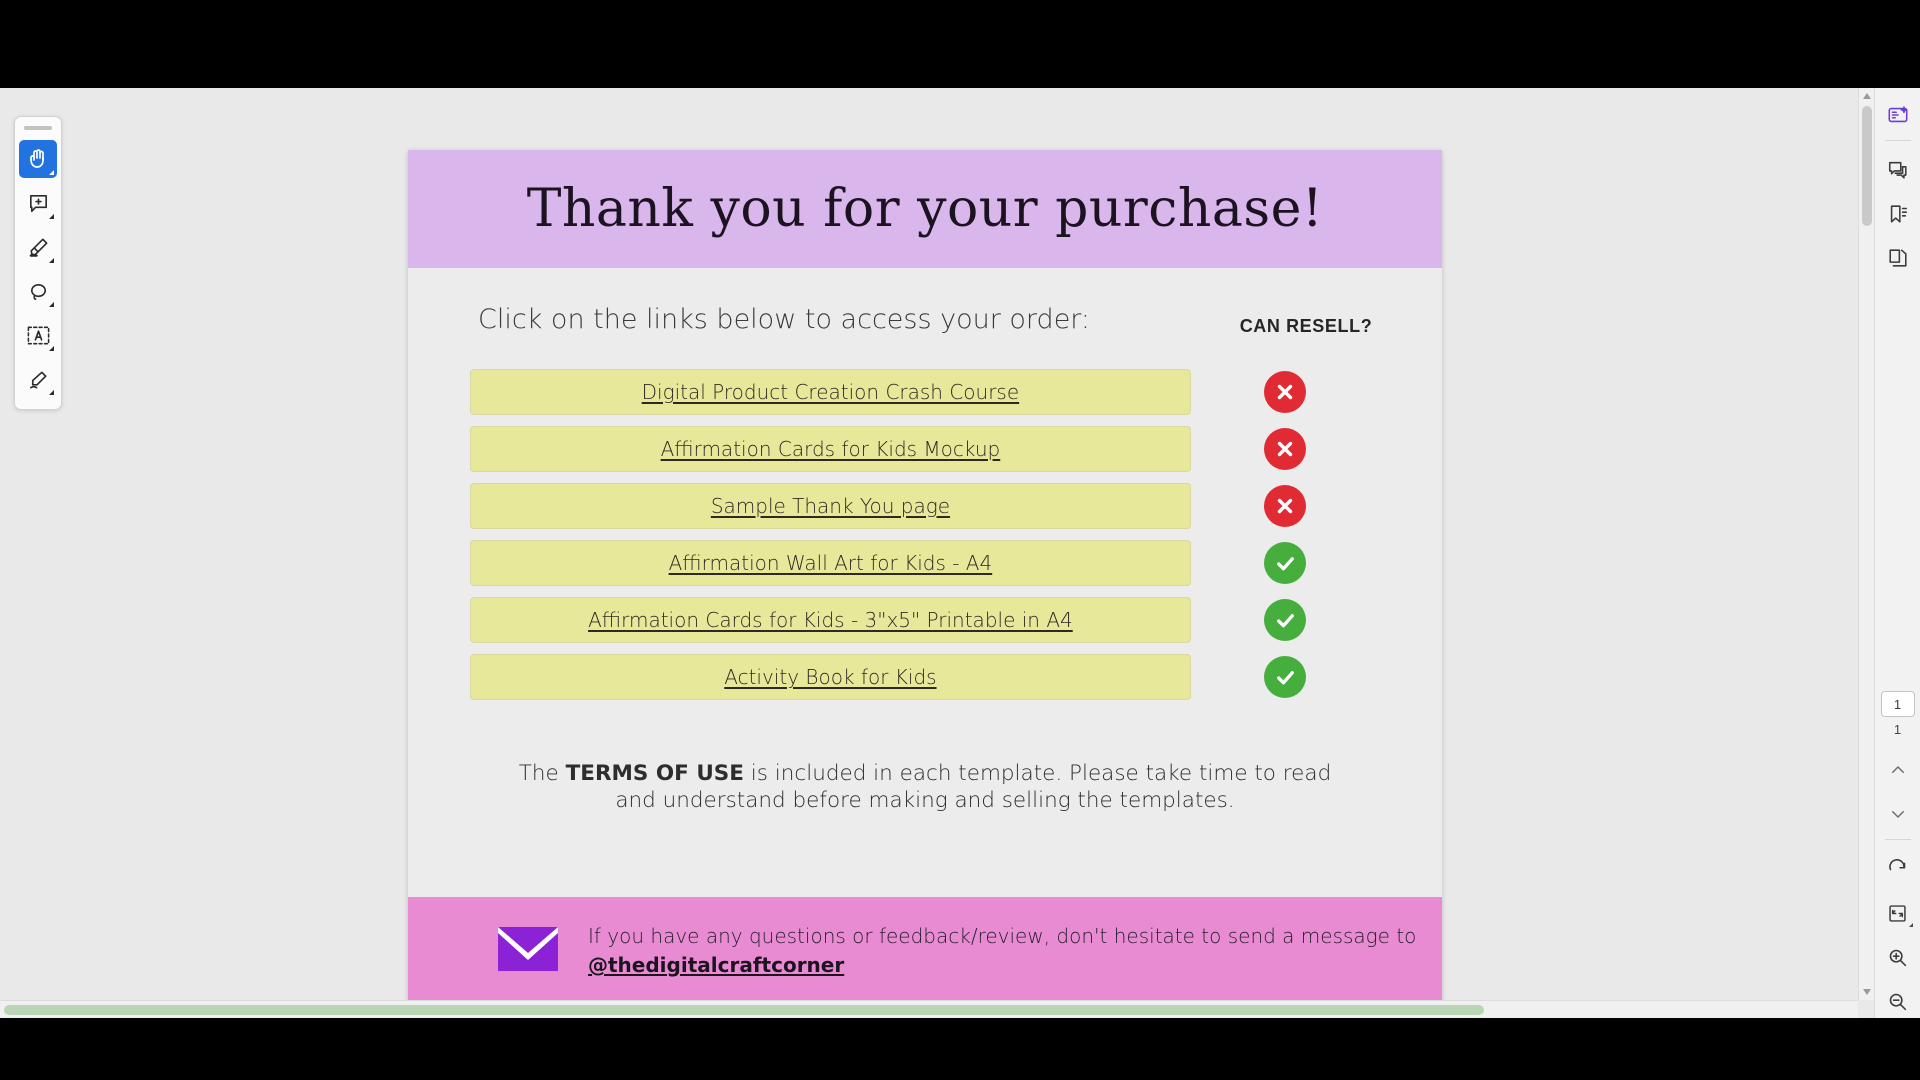 The width and height of the screenshot is (1920, 1080). I want to click on lasso-tool-expand-indicator, so click(51, 304).